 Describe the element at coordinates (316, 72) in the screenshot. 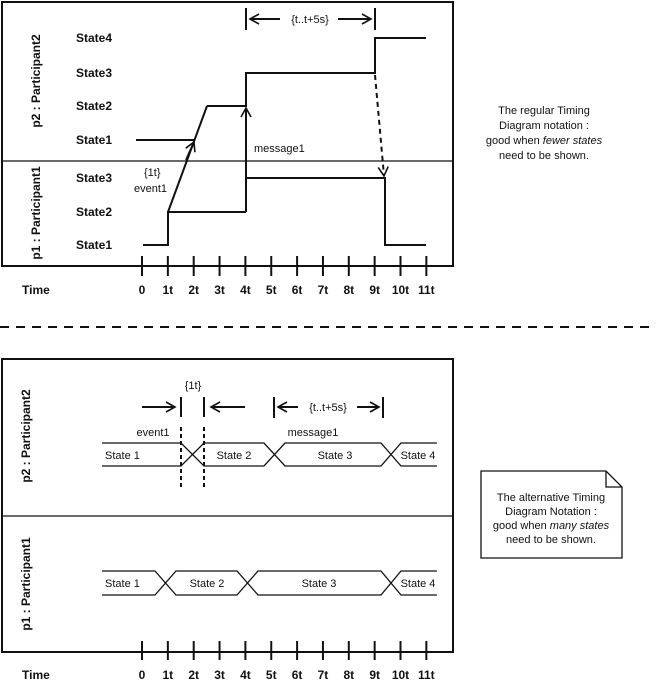

I see `p2-state-line` at that location.